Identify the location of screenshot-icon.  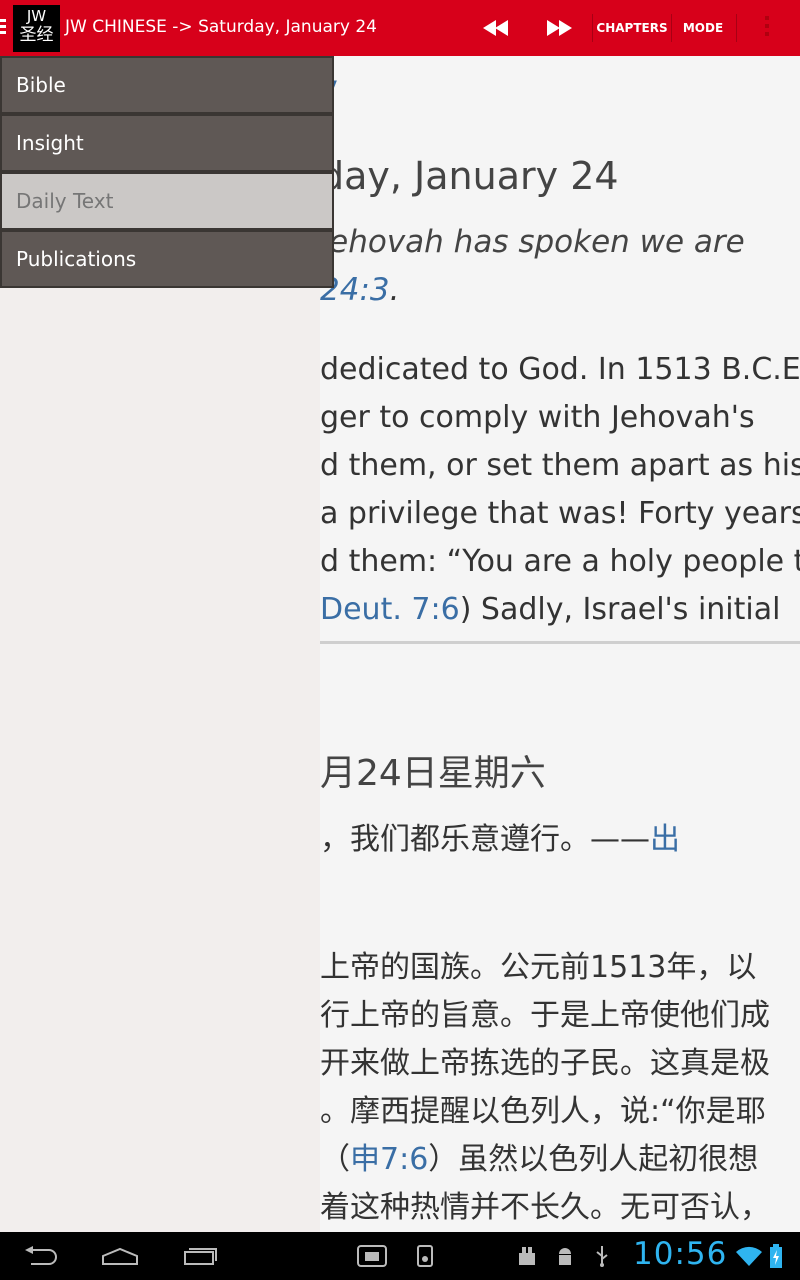
(372, 1256).